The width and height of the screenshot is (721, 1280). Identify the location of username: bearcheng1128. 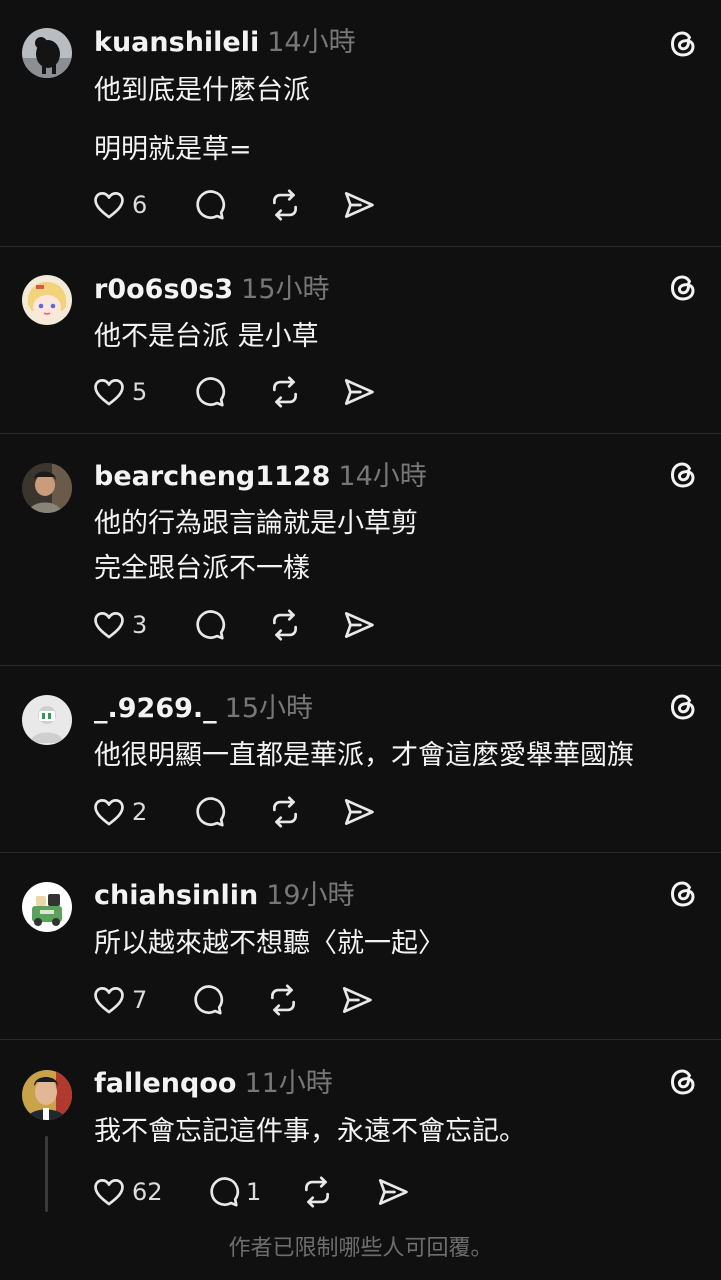
(212, 476).